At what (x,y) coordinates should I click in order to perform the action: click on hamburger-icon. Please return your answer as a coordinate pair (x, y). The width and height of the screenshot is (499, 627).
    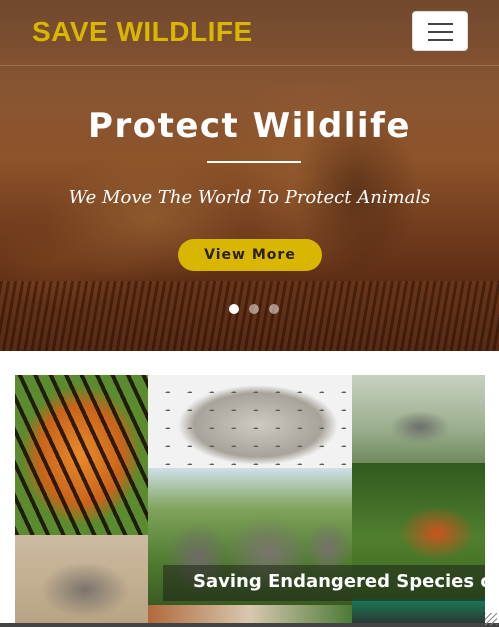
    Looking at the image, I should click on (440, 24).